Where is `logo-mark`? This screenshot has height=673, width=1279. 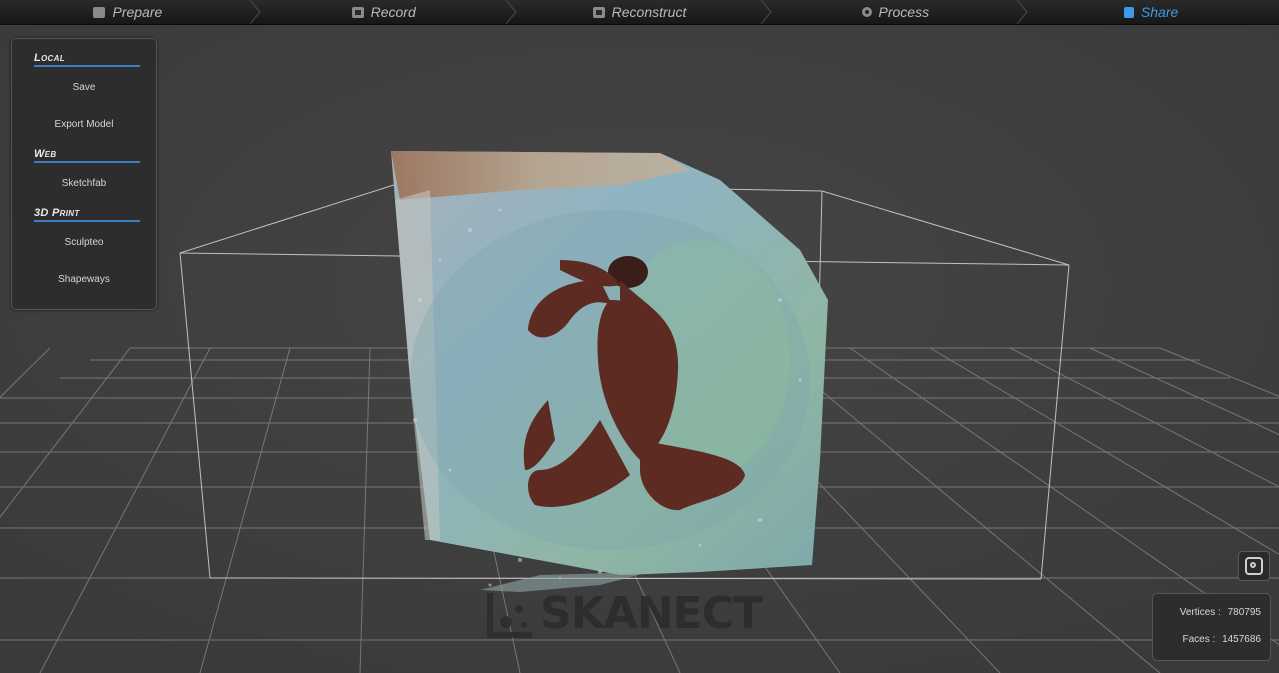 logo-mark is located at coordinates (509, 615).